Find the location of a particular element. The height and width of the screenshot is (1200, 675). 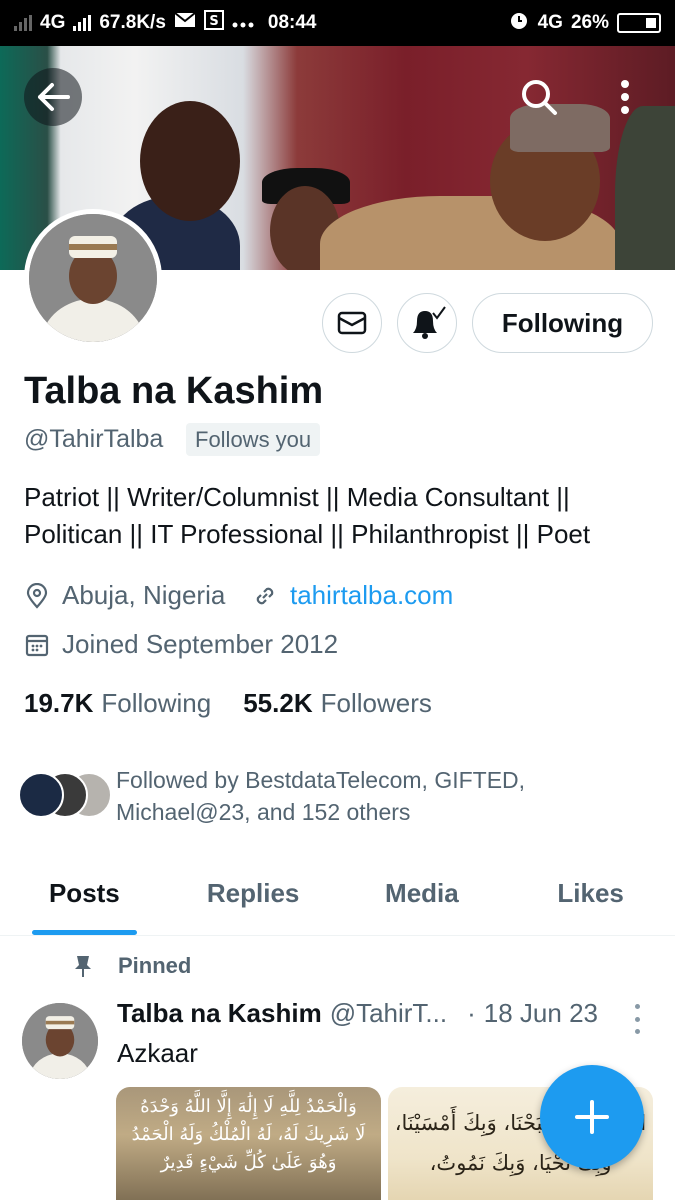

post-author-name: Talba na Kashim is located at coordinates (219, 1013).